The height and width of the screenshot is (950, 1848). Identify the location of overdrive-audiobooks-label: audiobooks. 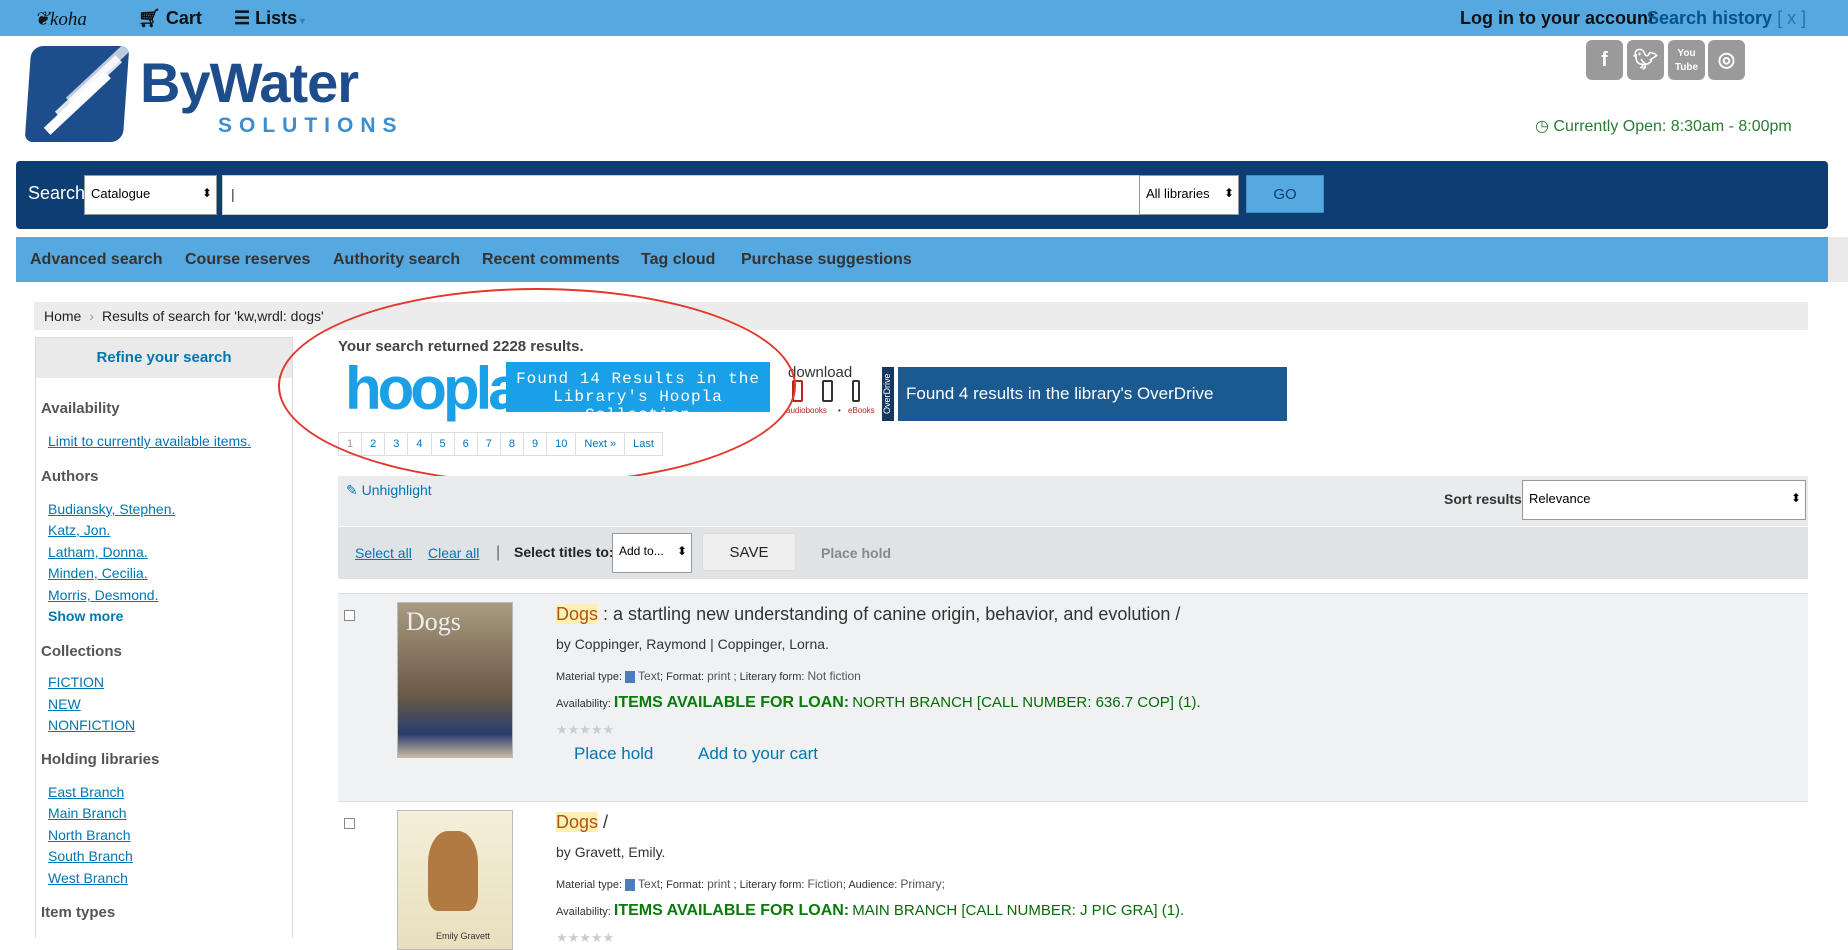
(806, 410).